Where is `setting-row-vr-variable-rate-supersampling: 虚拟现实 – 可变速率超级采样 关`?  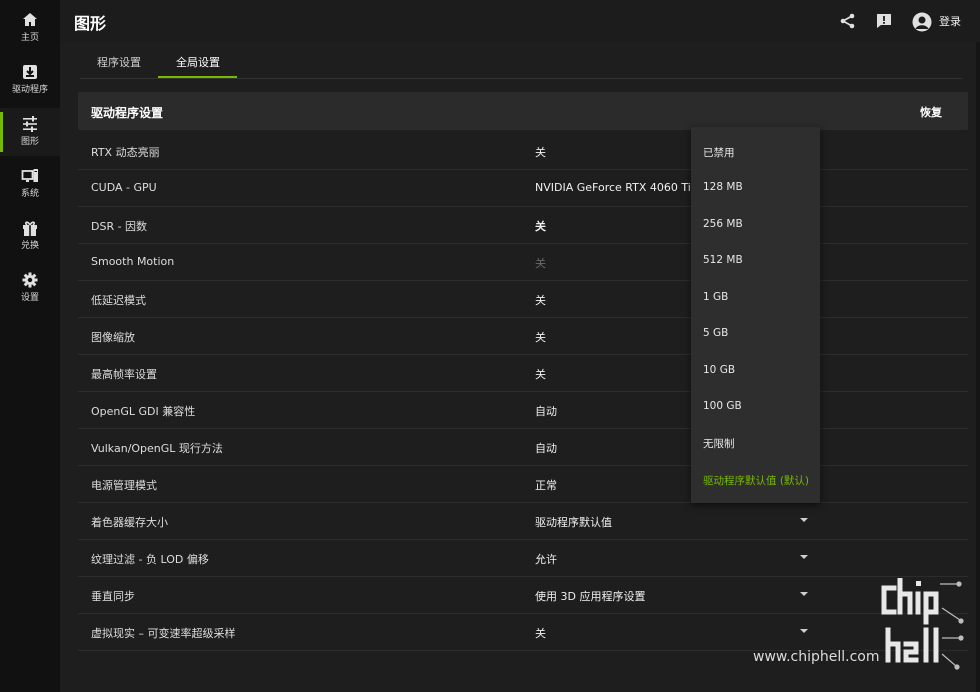 setting-row-vr-variable-rate-supersampling: 虚拟现实 – 可变速率超级采样 关 is located at coordinates (523, 632).